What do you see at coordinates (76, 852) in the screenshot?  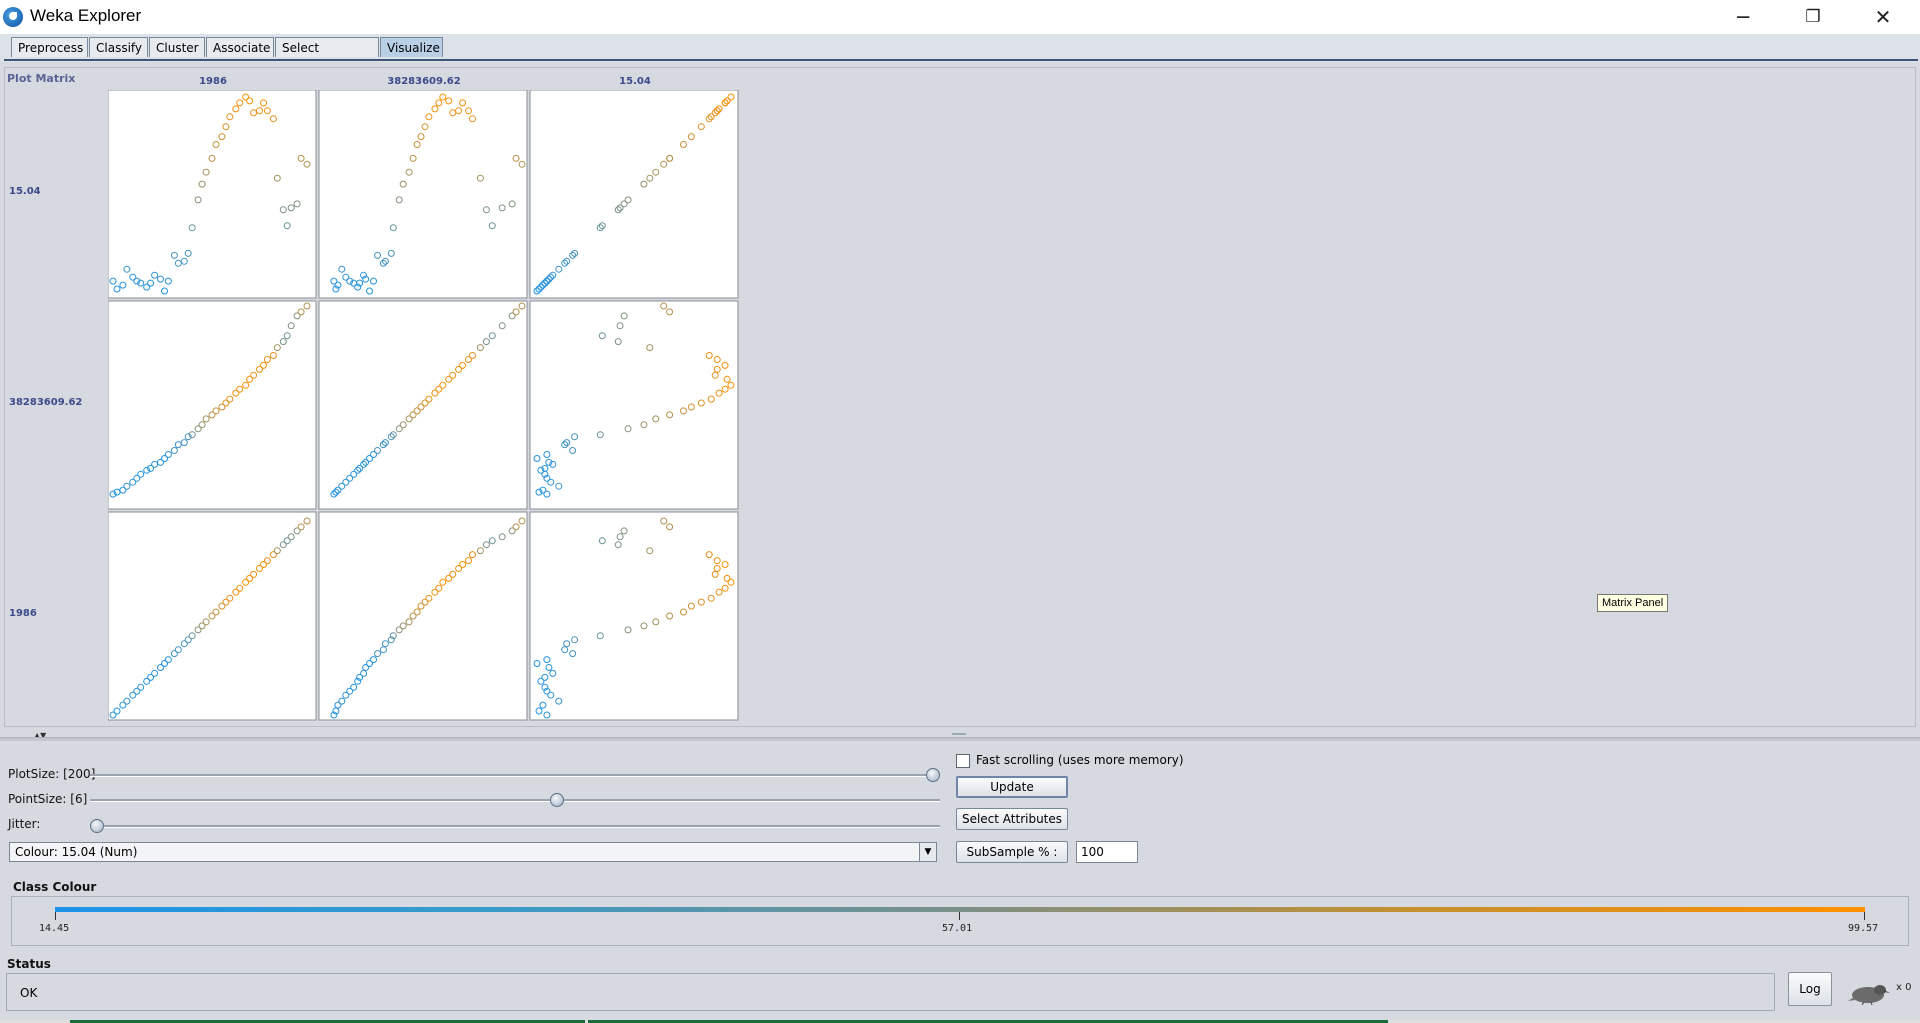 I see `colour-attribute-value: Colour: 15.04 (Num)` at bounding box center [76, 852].